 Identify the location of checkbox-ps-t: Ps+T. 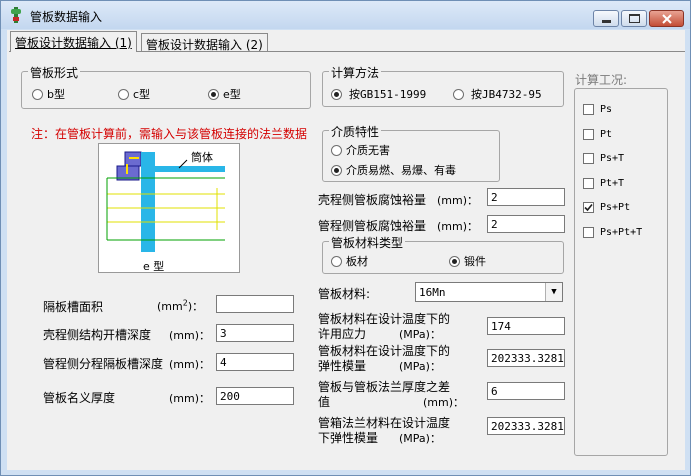
(603, 158).